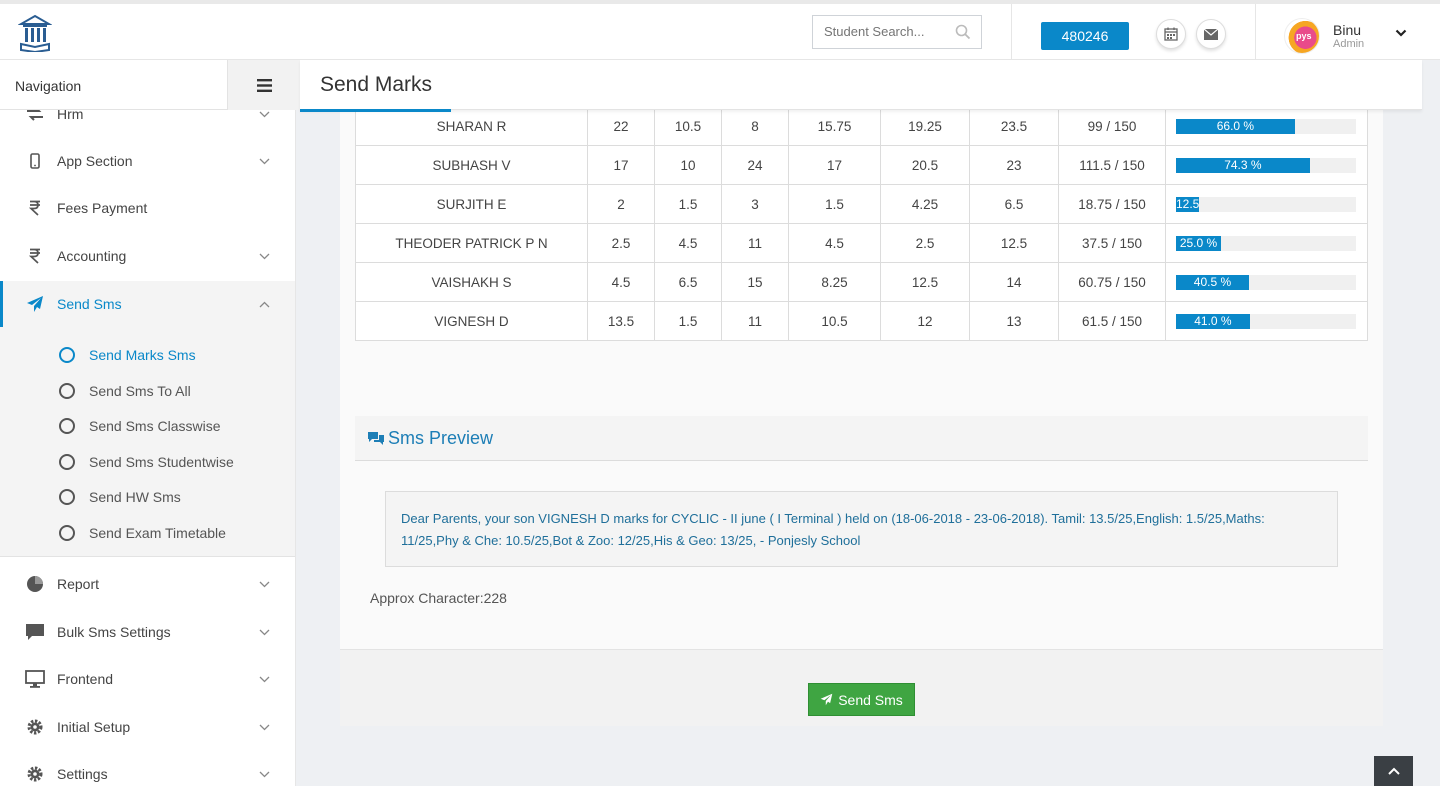 The image size is (1440, 786). I want to click on score-cell: 8, so click(755, 126).